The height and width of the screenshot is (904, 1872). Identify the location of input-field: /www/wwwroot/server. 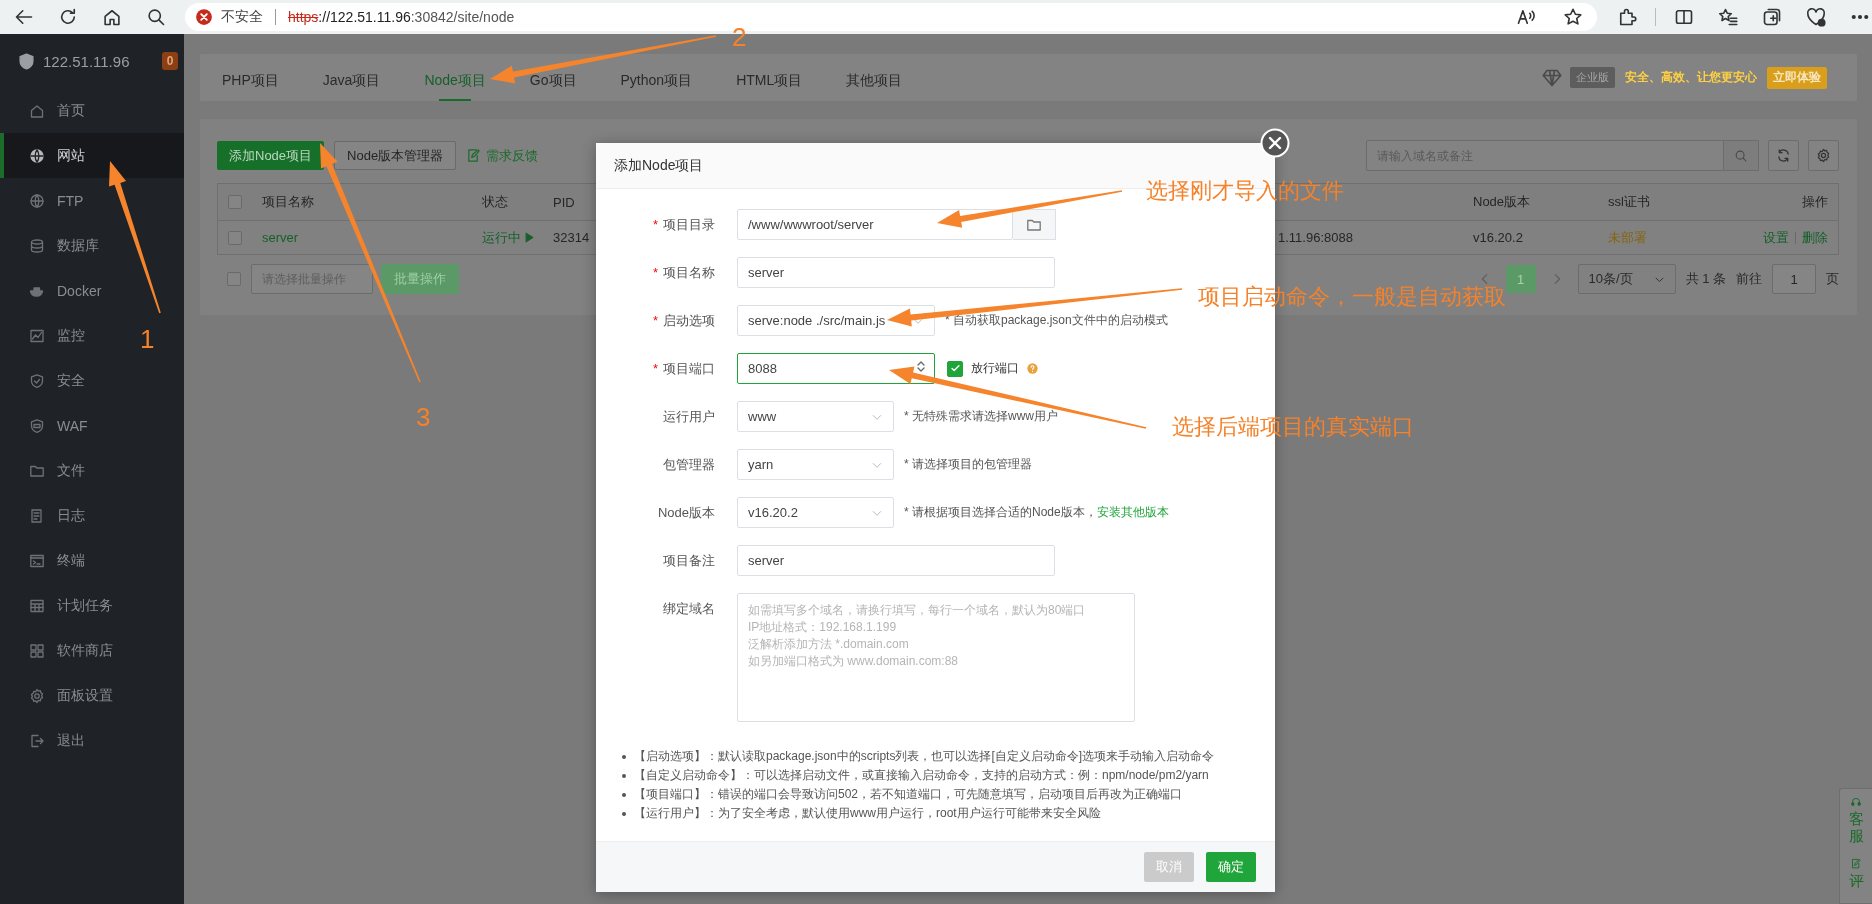
(875, 224).